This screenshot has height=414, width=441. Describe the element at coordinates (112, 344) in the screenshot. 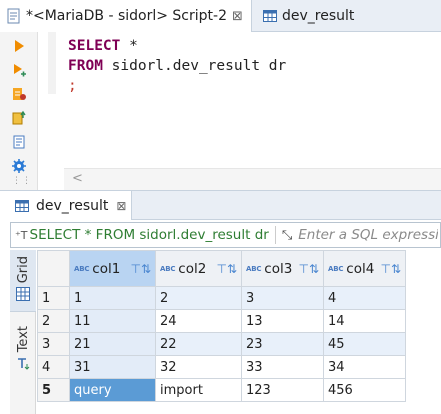

I see `table-cell: 21` at that location.